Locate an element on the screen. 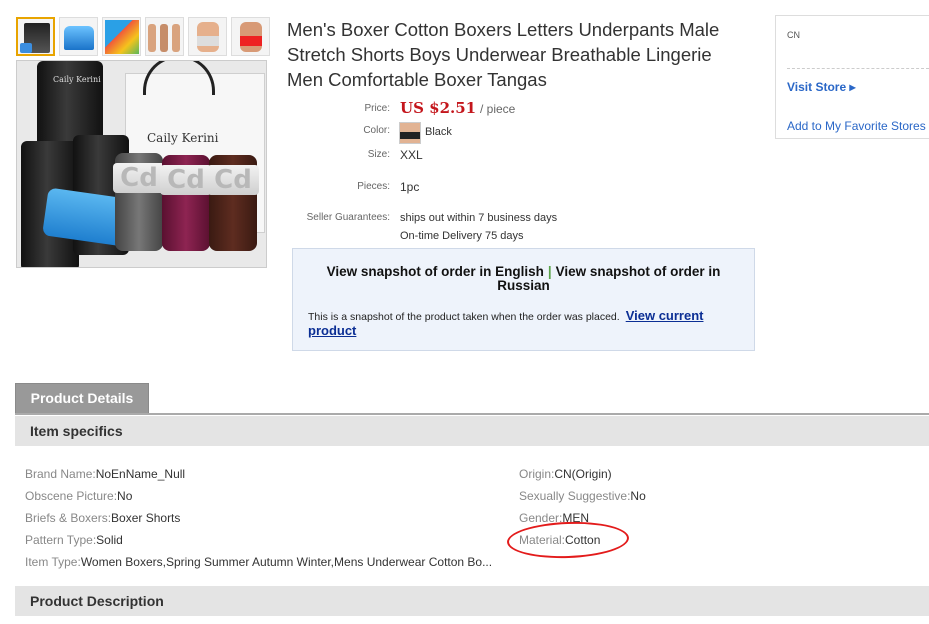  spec-briefs-boxers: Briefs & Boxers:Boxer Shorts is located at coordinates (102, 518).